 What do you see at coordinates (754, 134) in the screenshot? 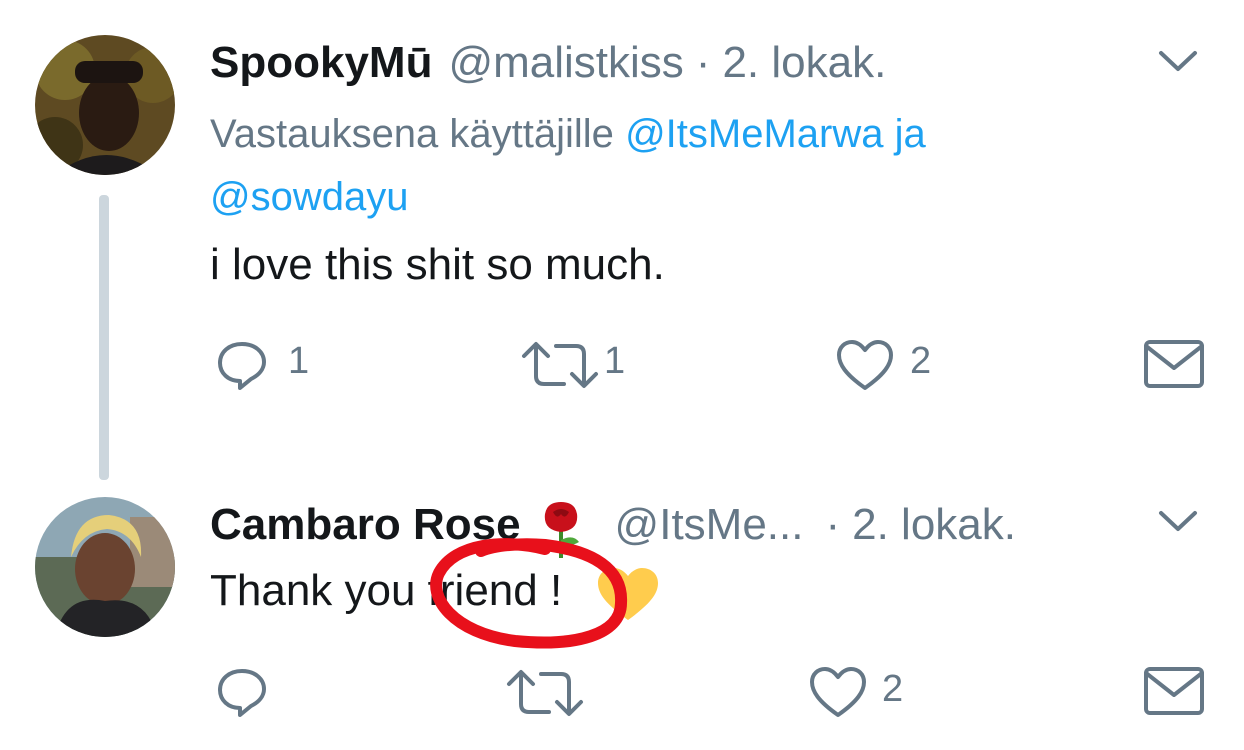
I see `mention-link: @ItsMeMarwa` at bounding box center [754, 134].